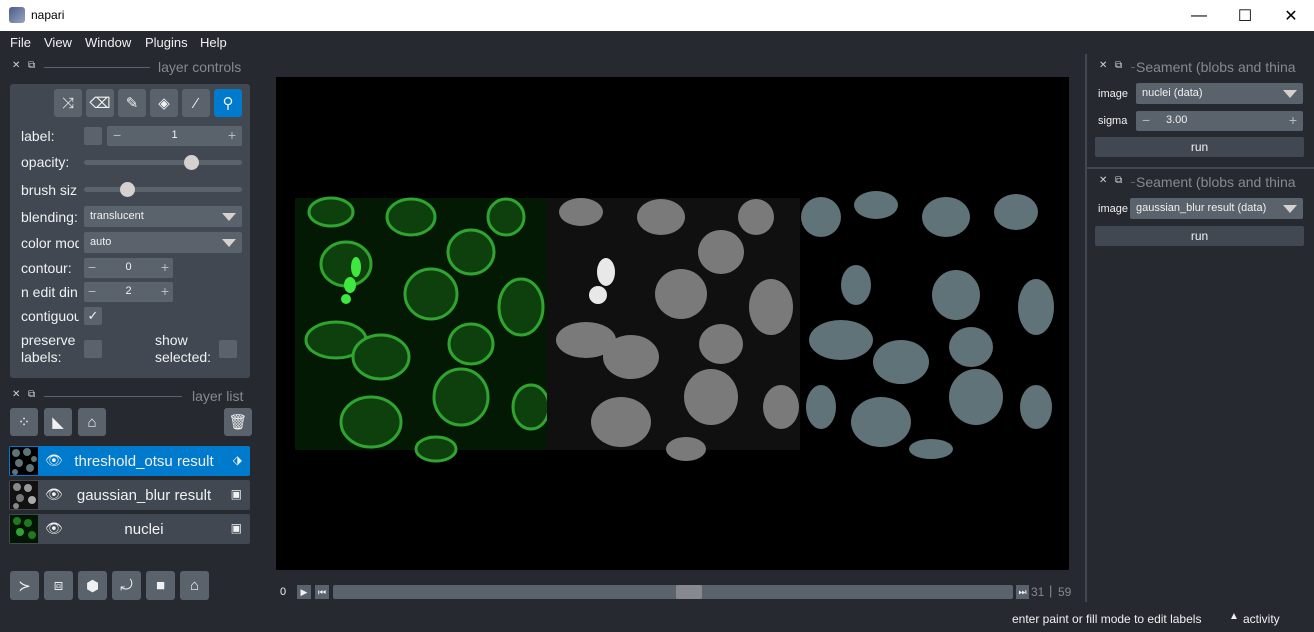 The width and height of the screenshot is (1314, 632). I want to click on opacity-slider, so click(163, 162).